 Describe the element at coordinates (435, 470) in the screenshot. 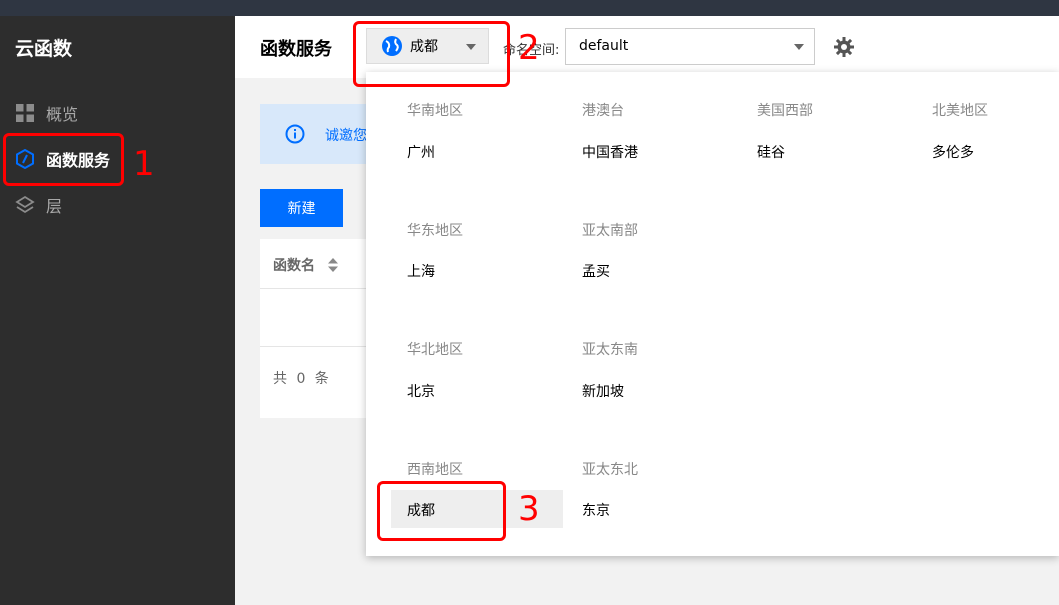

I see `region-group-label: 西南地区` at that location.